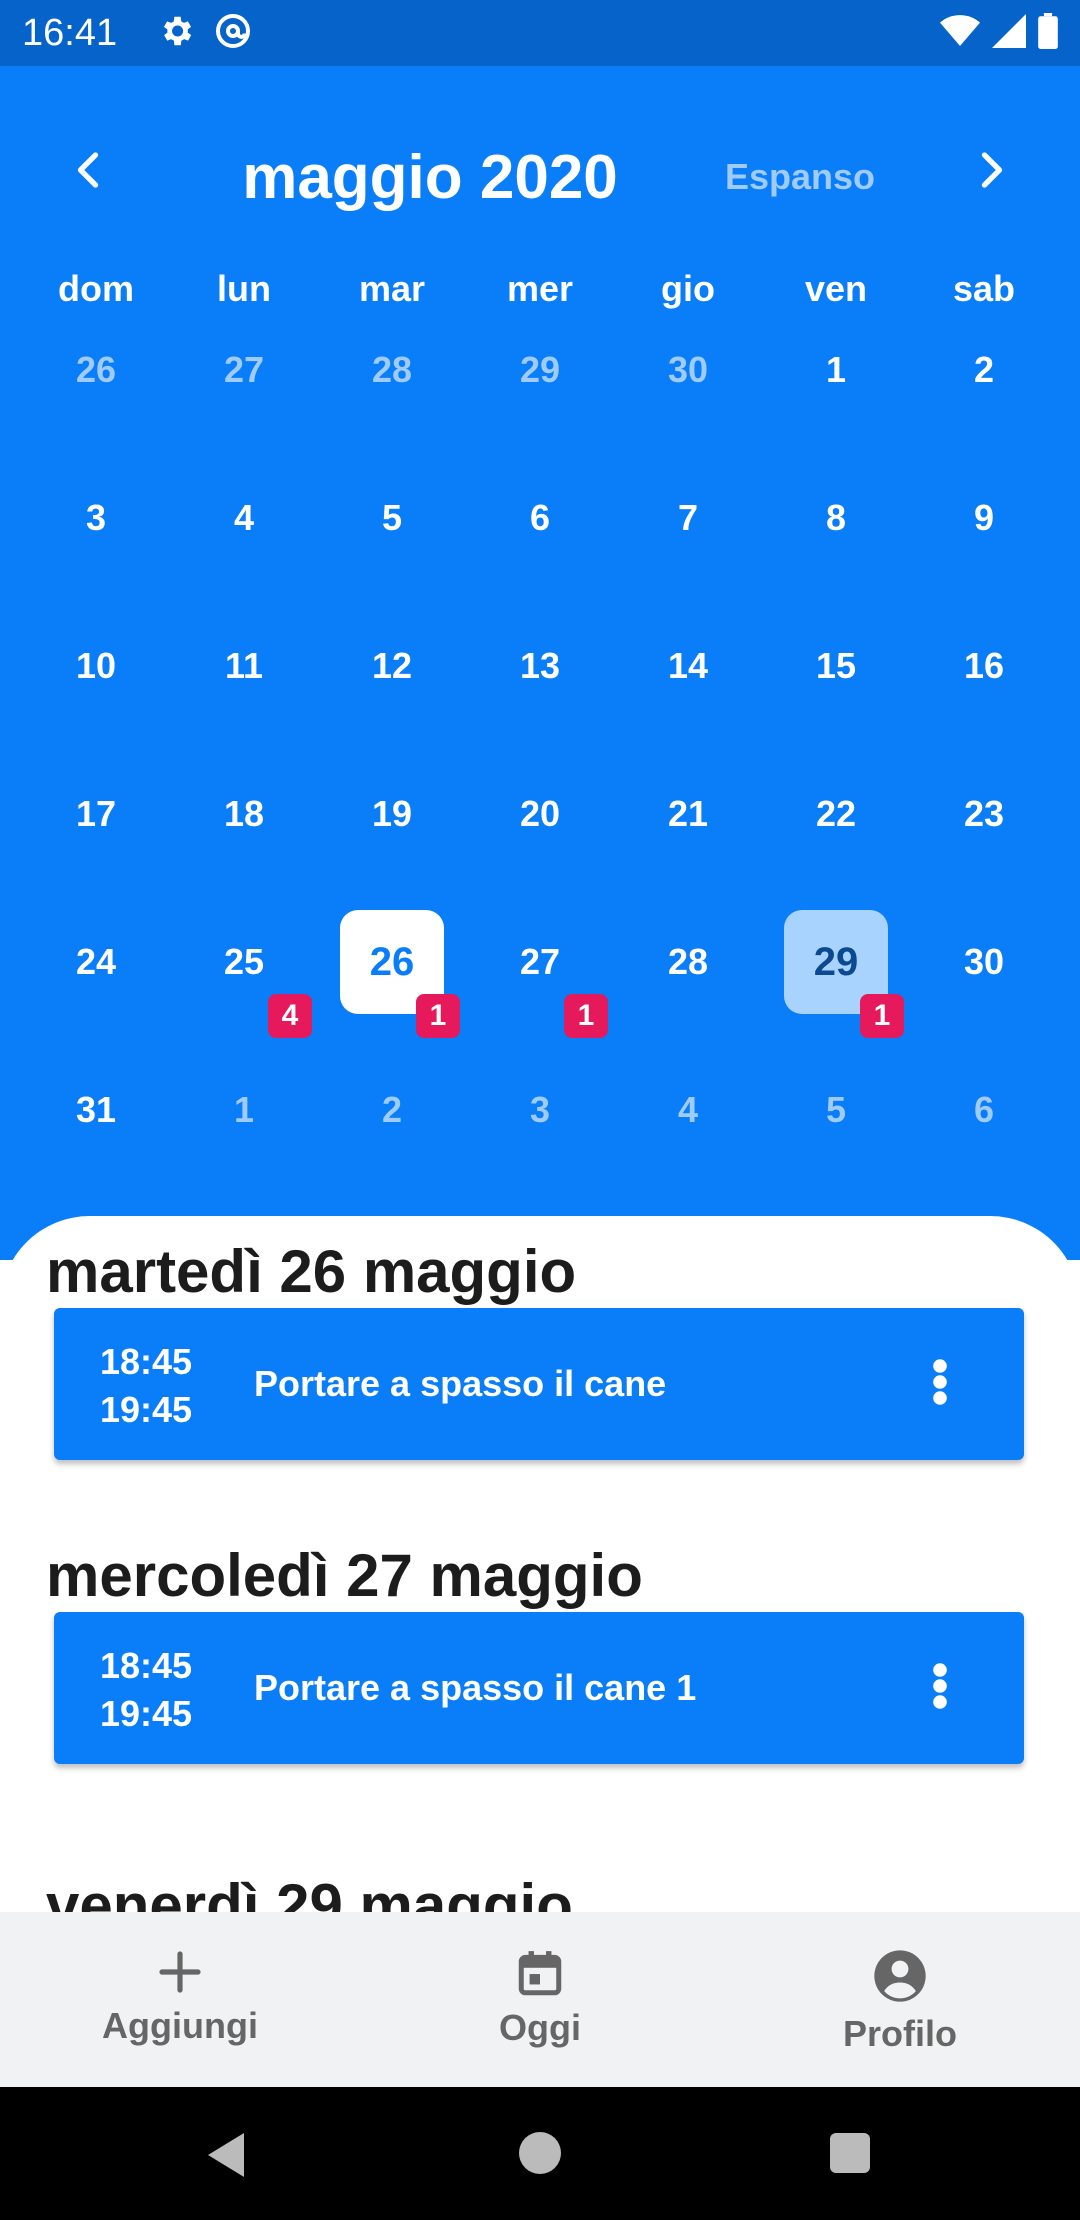 This screenshot has width=1080, height=2220. I want to click on calendar-day: 8, so click(836, 536).